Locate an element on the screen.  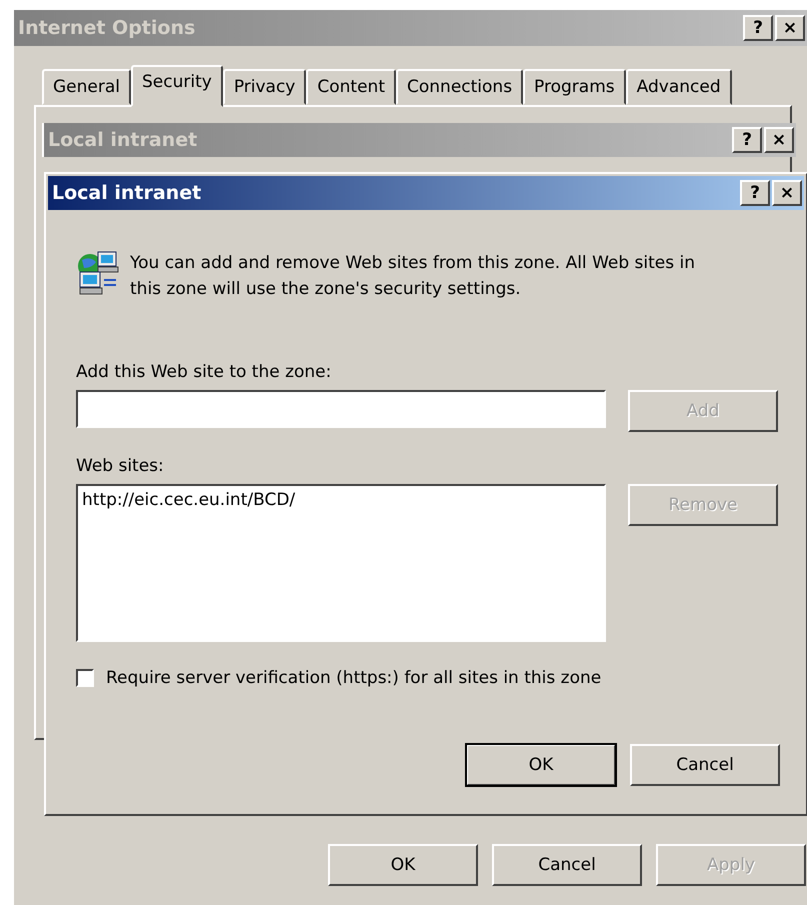
web-sites-list: http://eic.cec.eu.int/BCD/ is located at coordinates (341, 563).